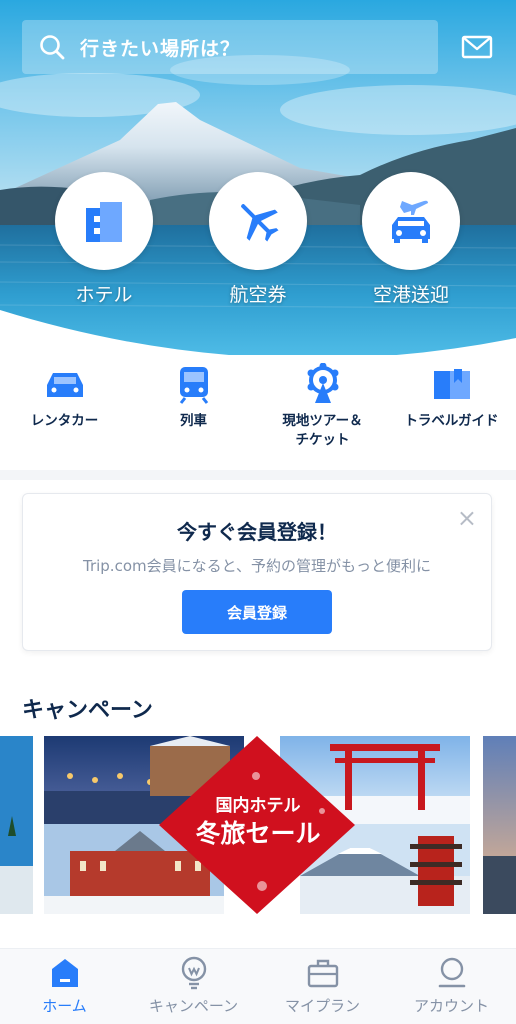 The image size is (516, 1024). What do you see at coordinates (322, 384) in the screenshot?
I see `ferris-wheel-icon` at bounding box center [322, 384].